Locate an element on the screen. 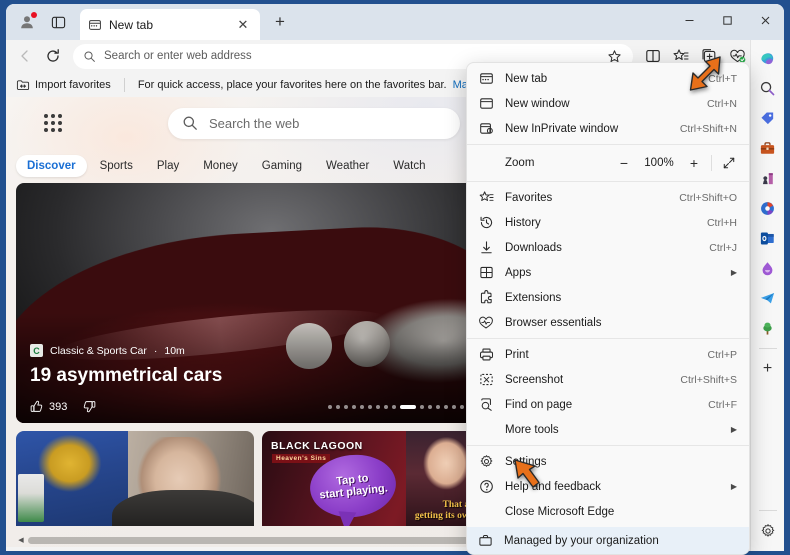  hero-like-count: 393 is located at coordinates (58, 406).